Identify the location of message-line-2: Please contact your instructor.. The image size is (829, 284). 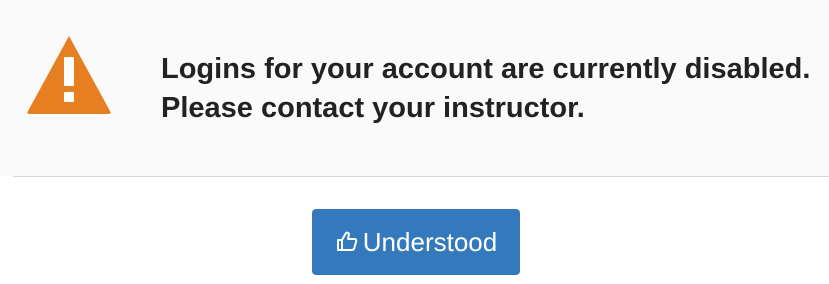
(373, 108).